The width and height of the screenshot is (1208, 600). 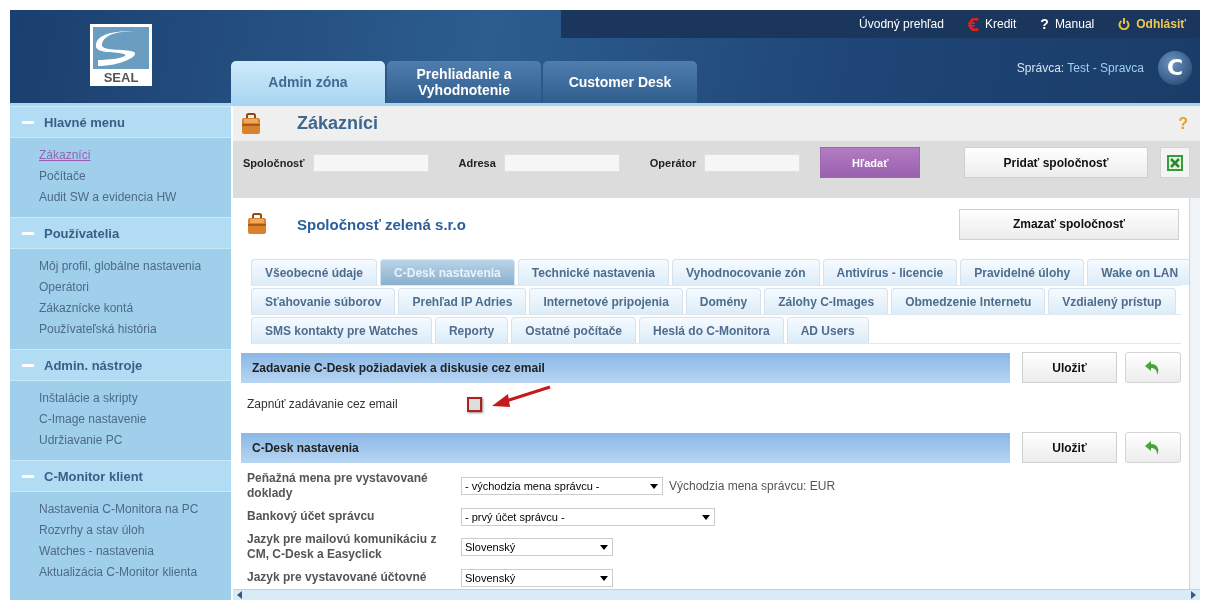 What do you see at coordinates (593, 272) in the screenshot?
I see `tab: Technické nastavenia` at bounding box center [593, 272].